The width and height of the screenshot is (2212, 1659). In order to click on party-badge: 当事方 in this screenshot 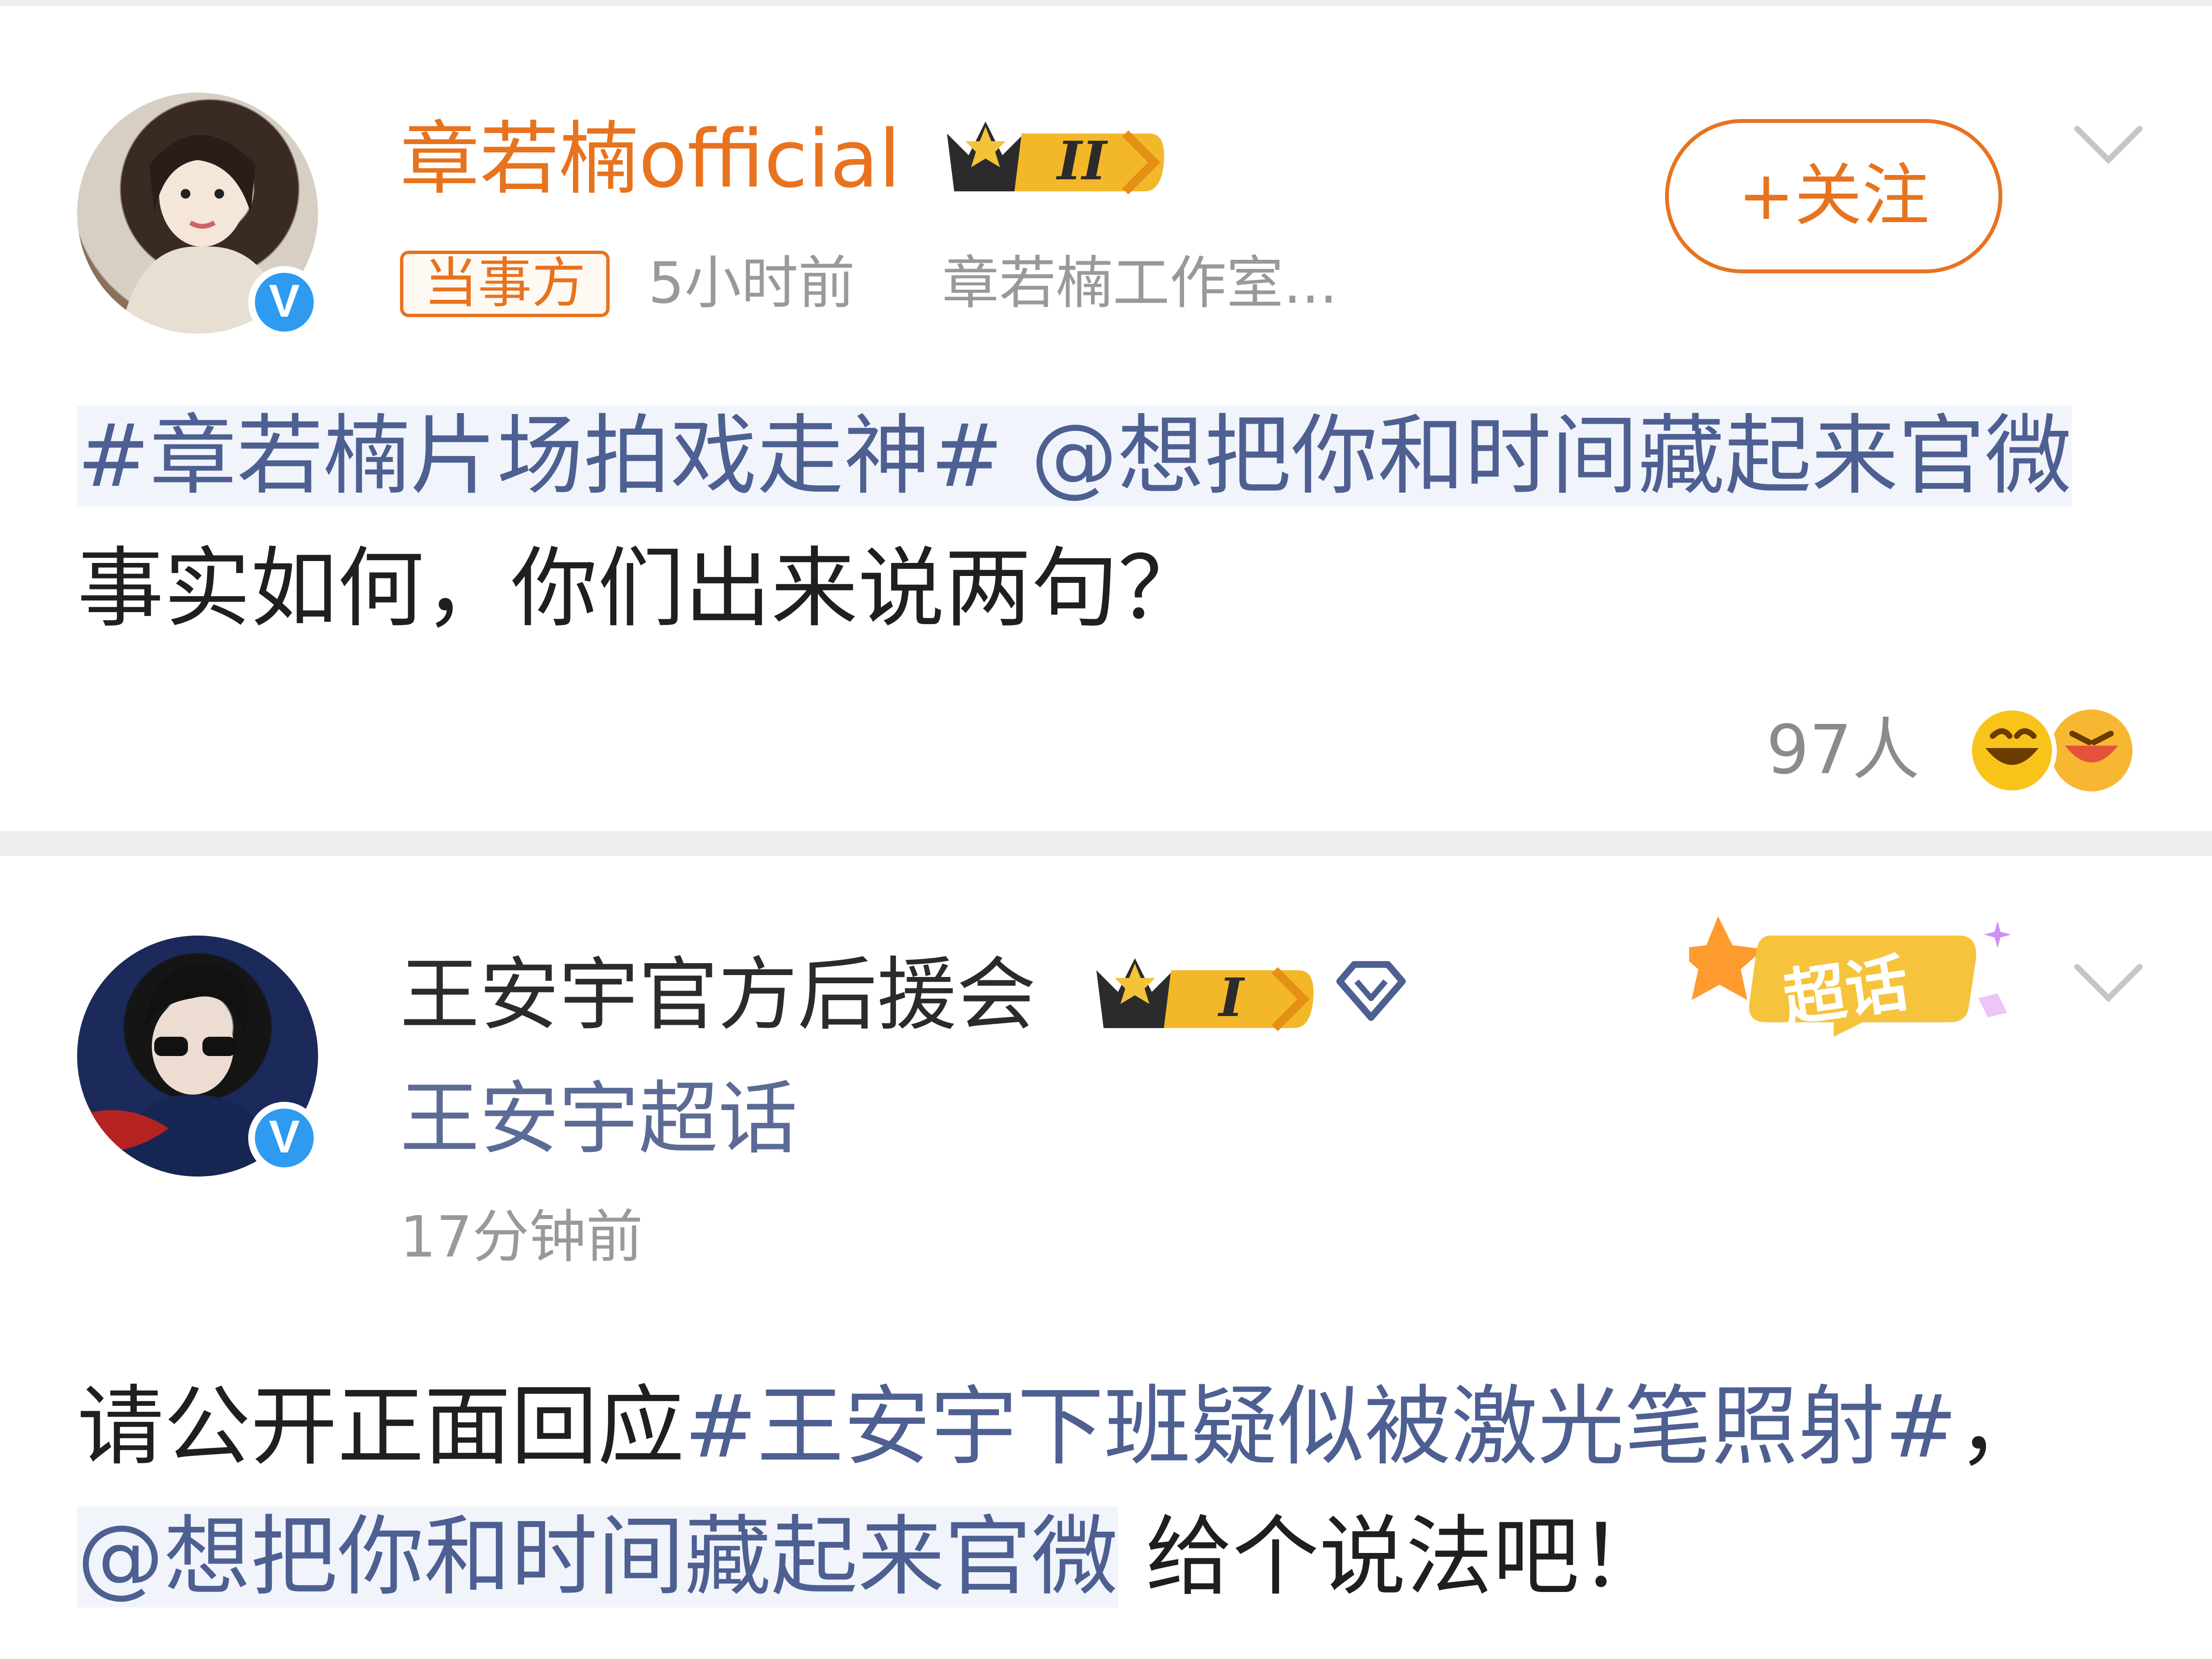, I will do `click(505, 284)`.